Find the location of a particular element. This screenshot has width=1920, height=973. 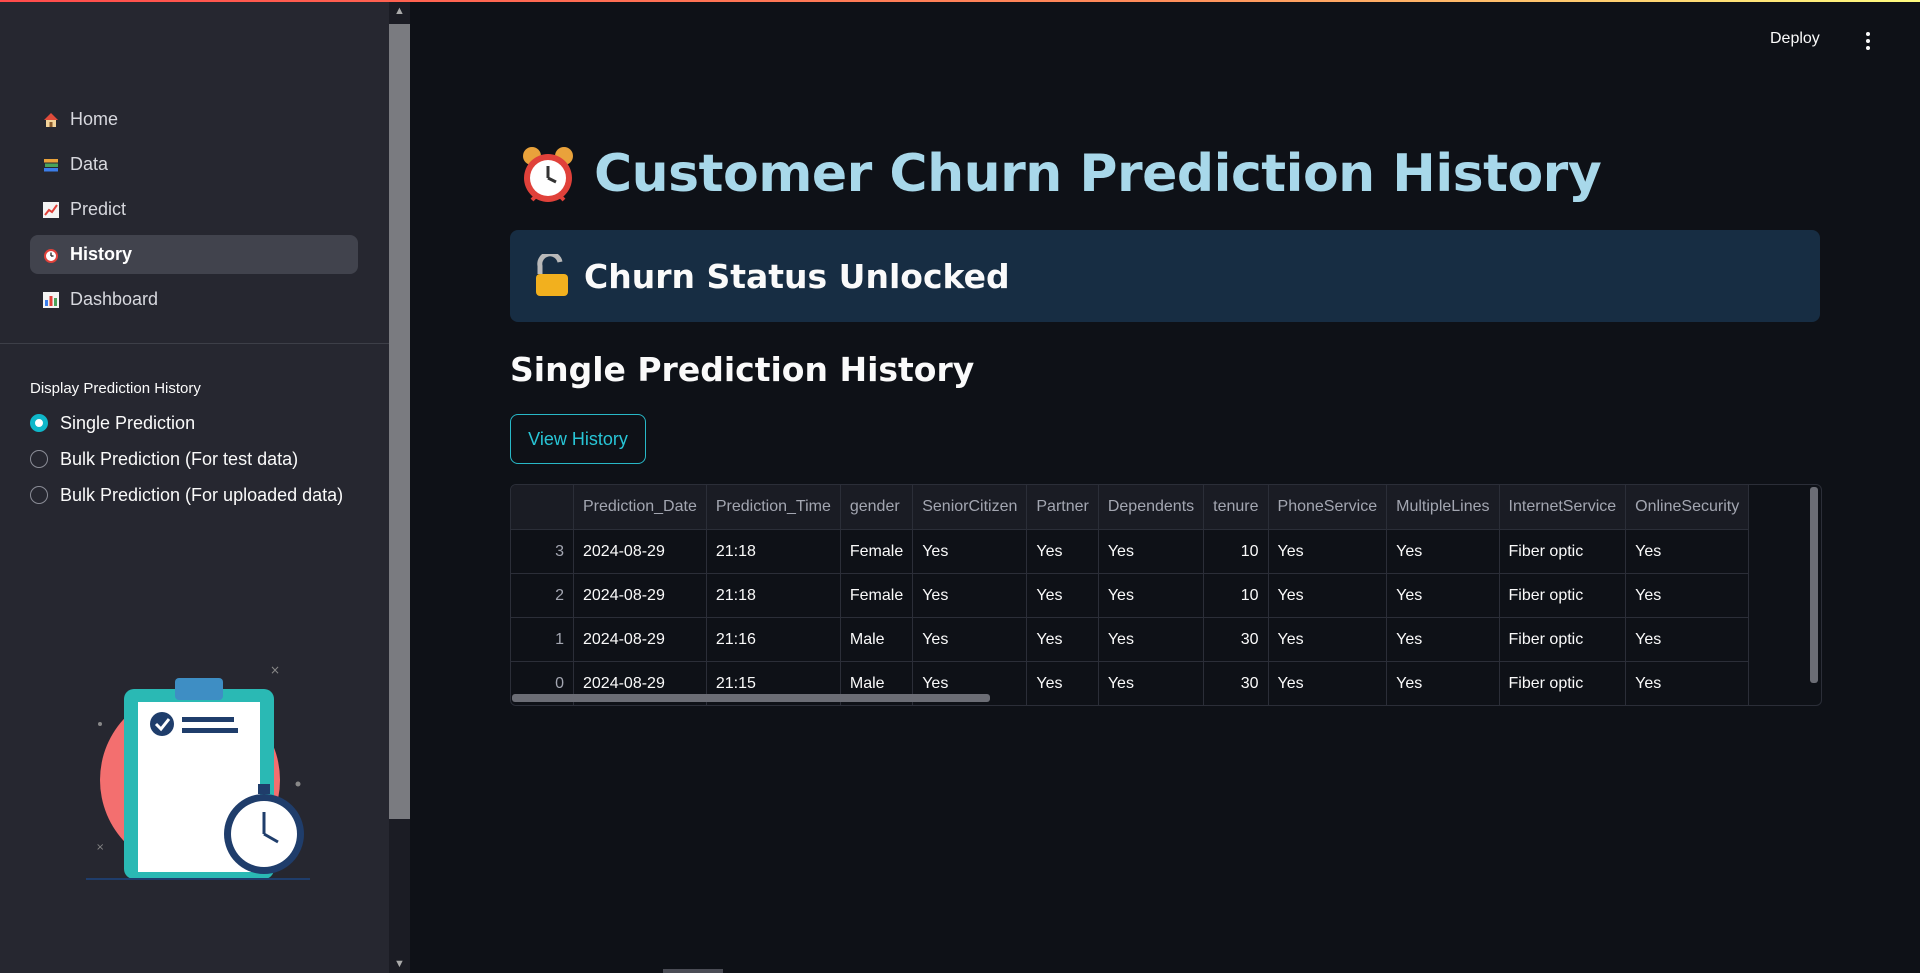

radio-option-label: Single Prediction is located at coordinates (128, 423).